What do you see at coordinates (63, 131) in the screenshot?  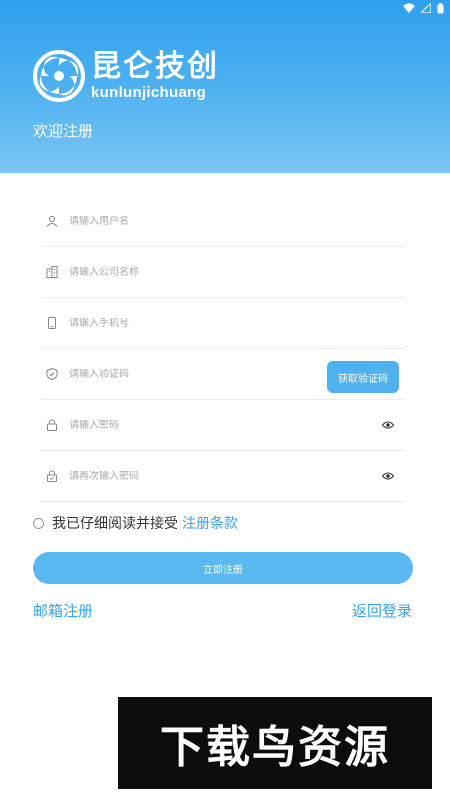 I see `page-title: 欢迎注册` at bounding box center [63, 131].